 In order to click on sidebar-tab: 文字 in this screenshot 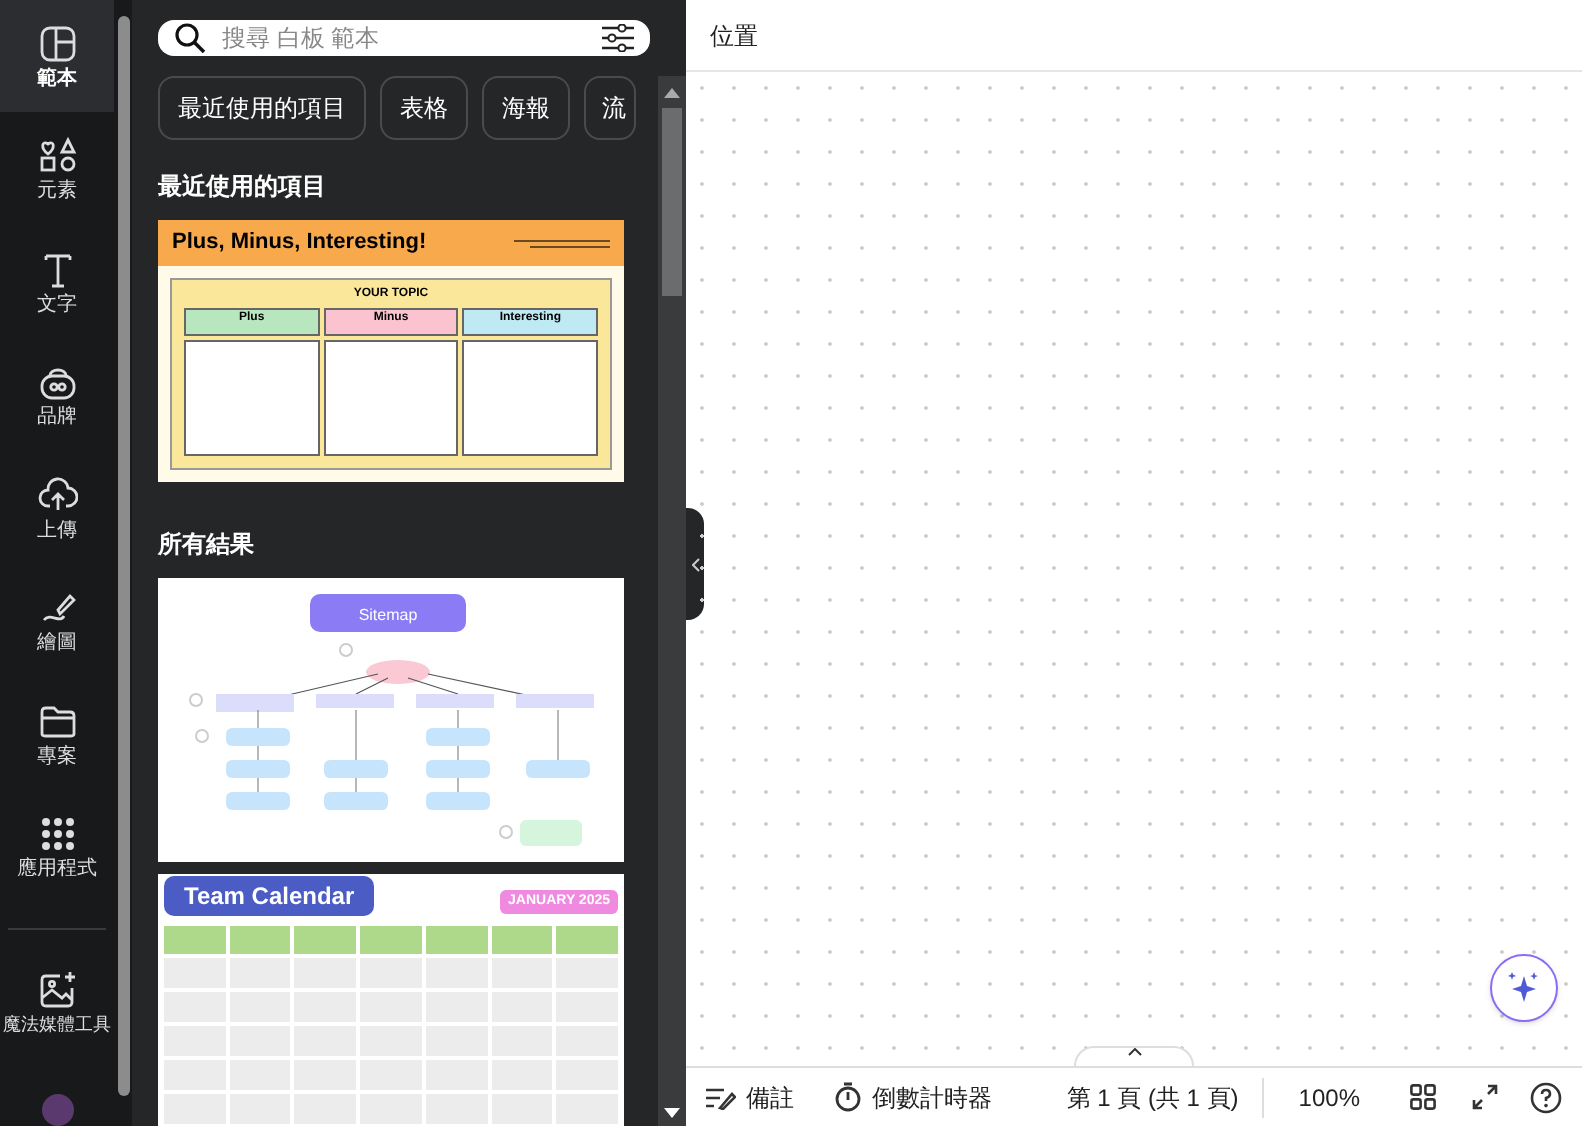, I will do `click(57, 282)`.